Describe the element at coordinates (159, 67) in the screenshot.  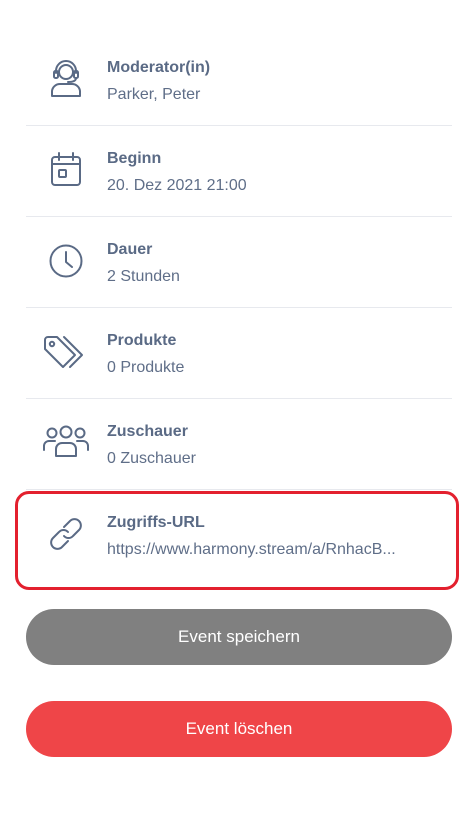
I see `detail-label: Moderator(in)` at that location.